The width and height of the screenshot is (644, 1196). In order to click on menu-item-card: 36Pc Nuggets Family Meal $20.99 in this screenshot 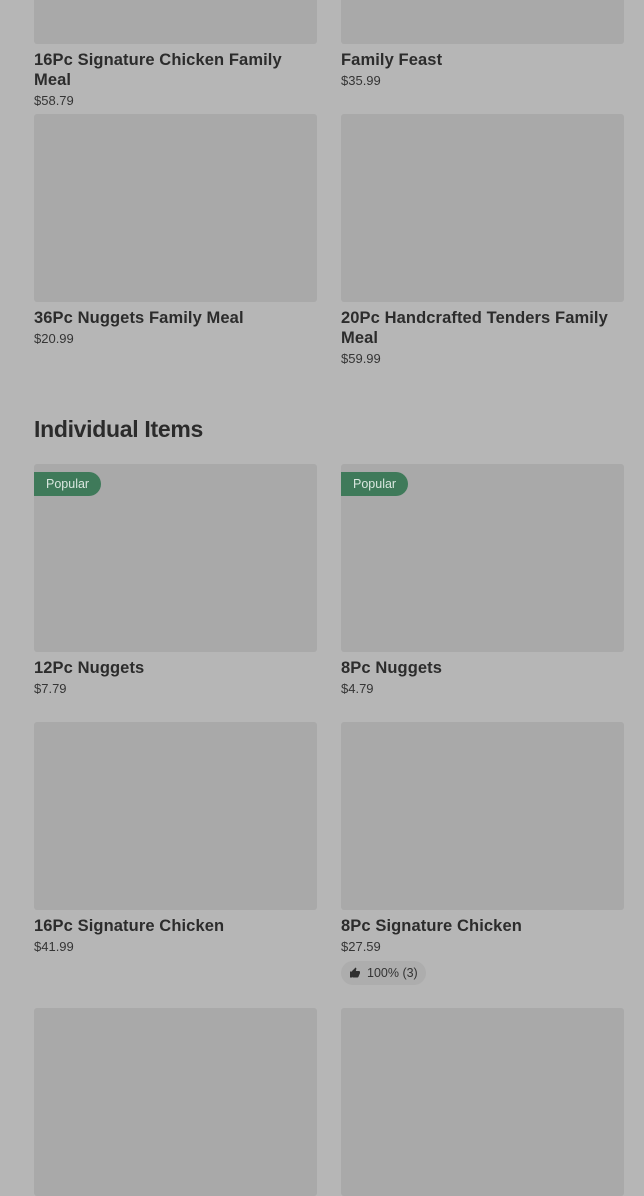, I will do `click(175, 230)`.